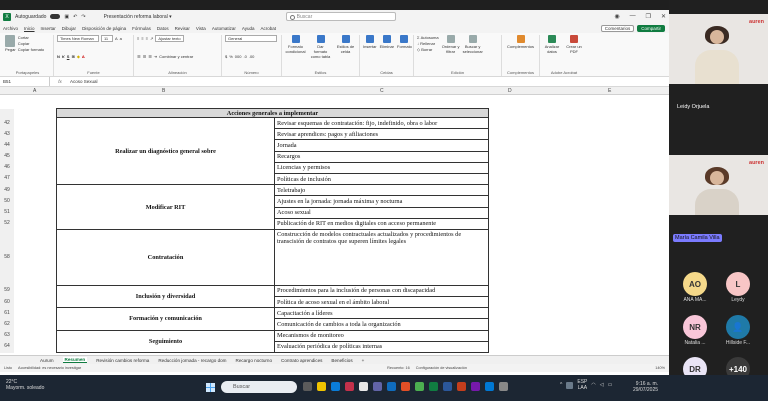 The image size is (768, 401). I want to click on close-icon: ✕, so click(663, 16).